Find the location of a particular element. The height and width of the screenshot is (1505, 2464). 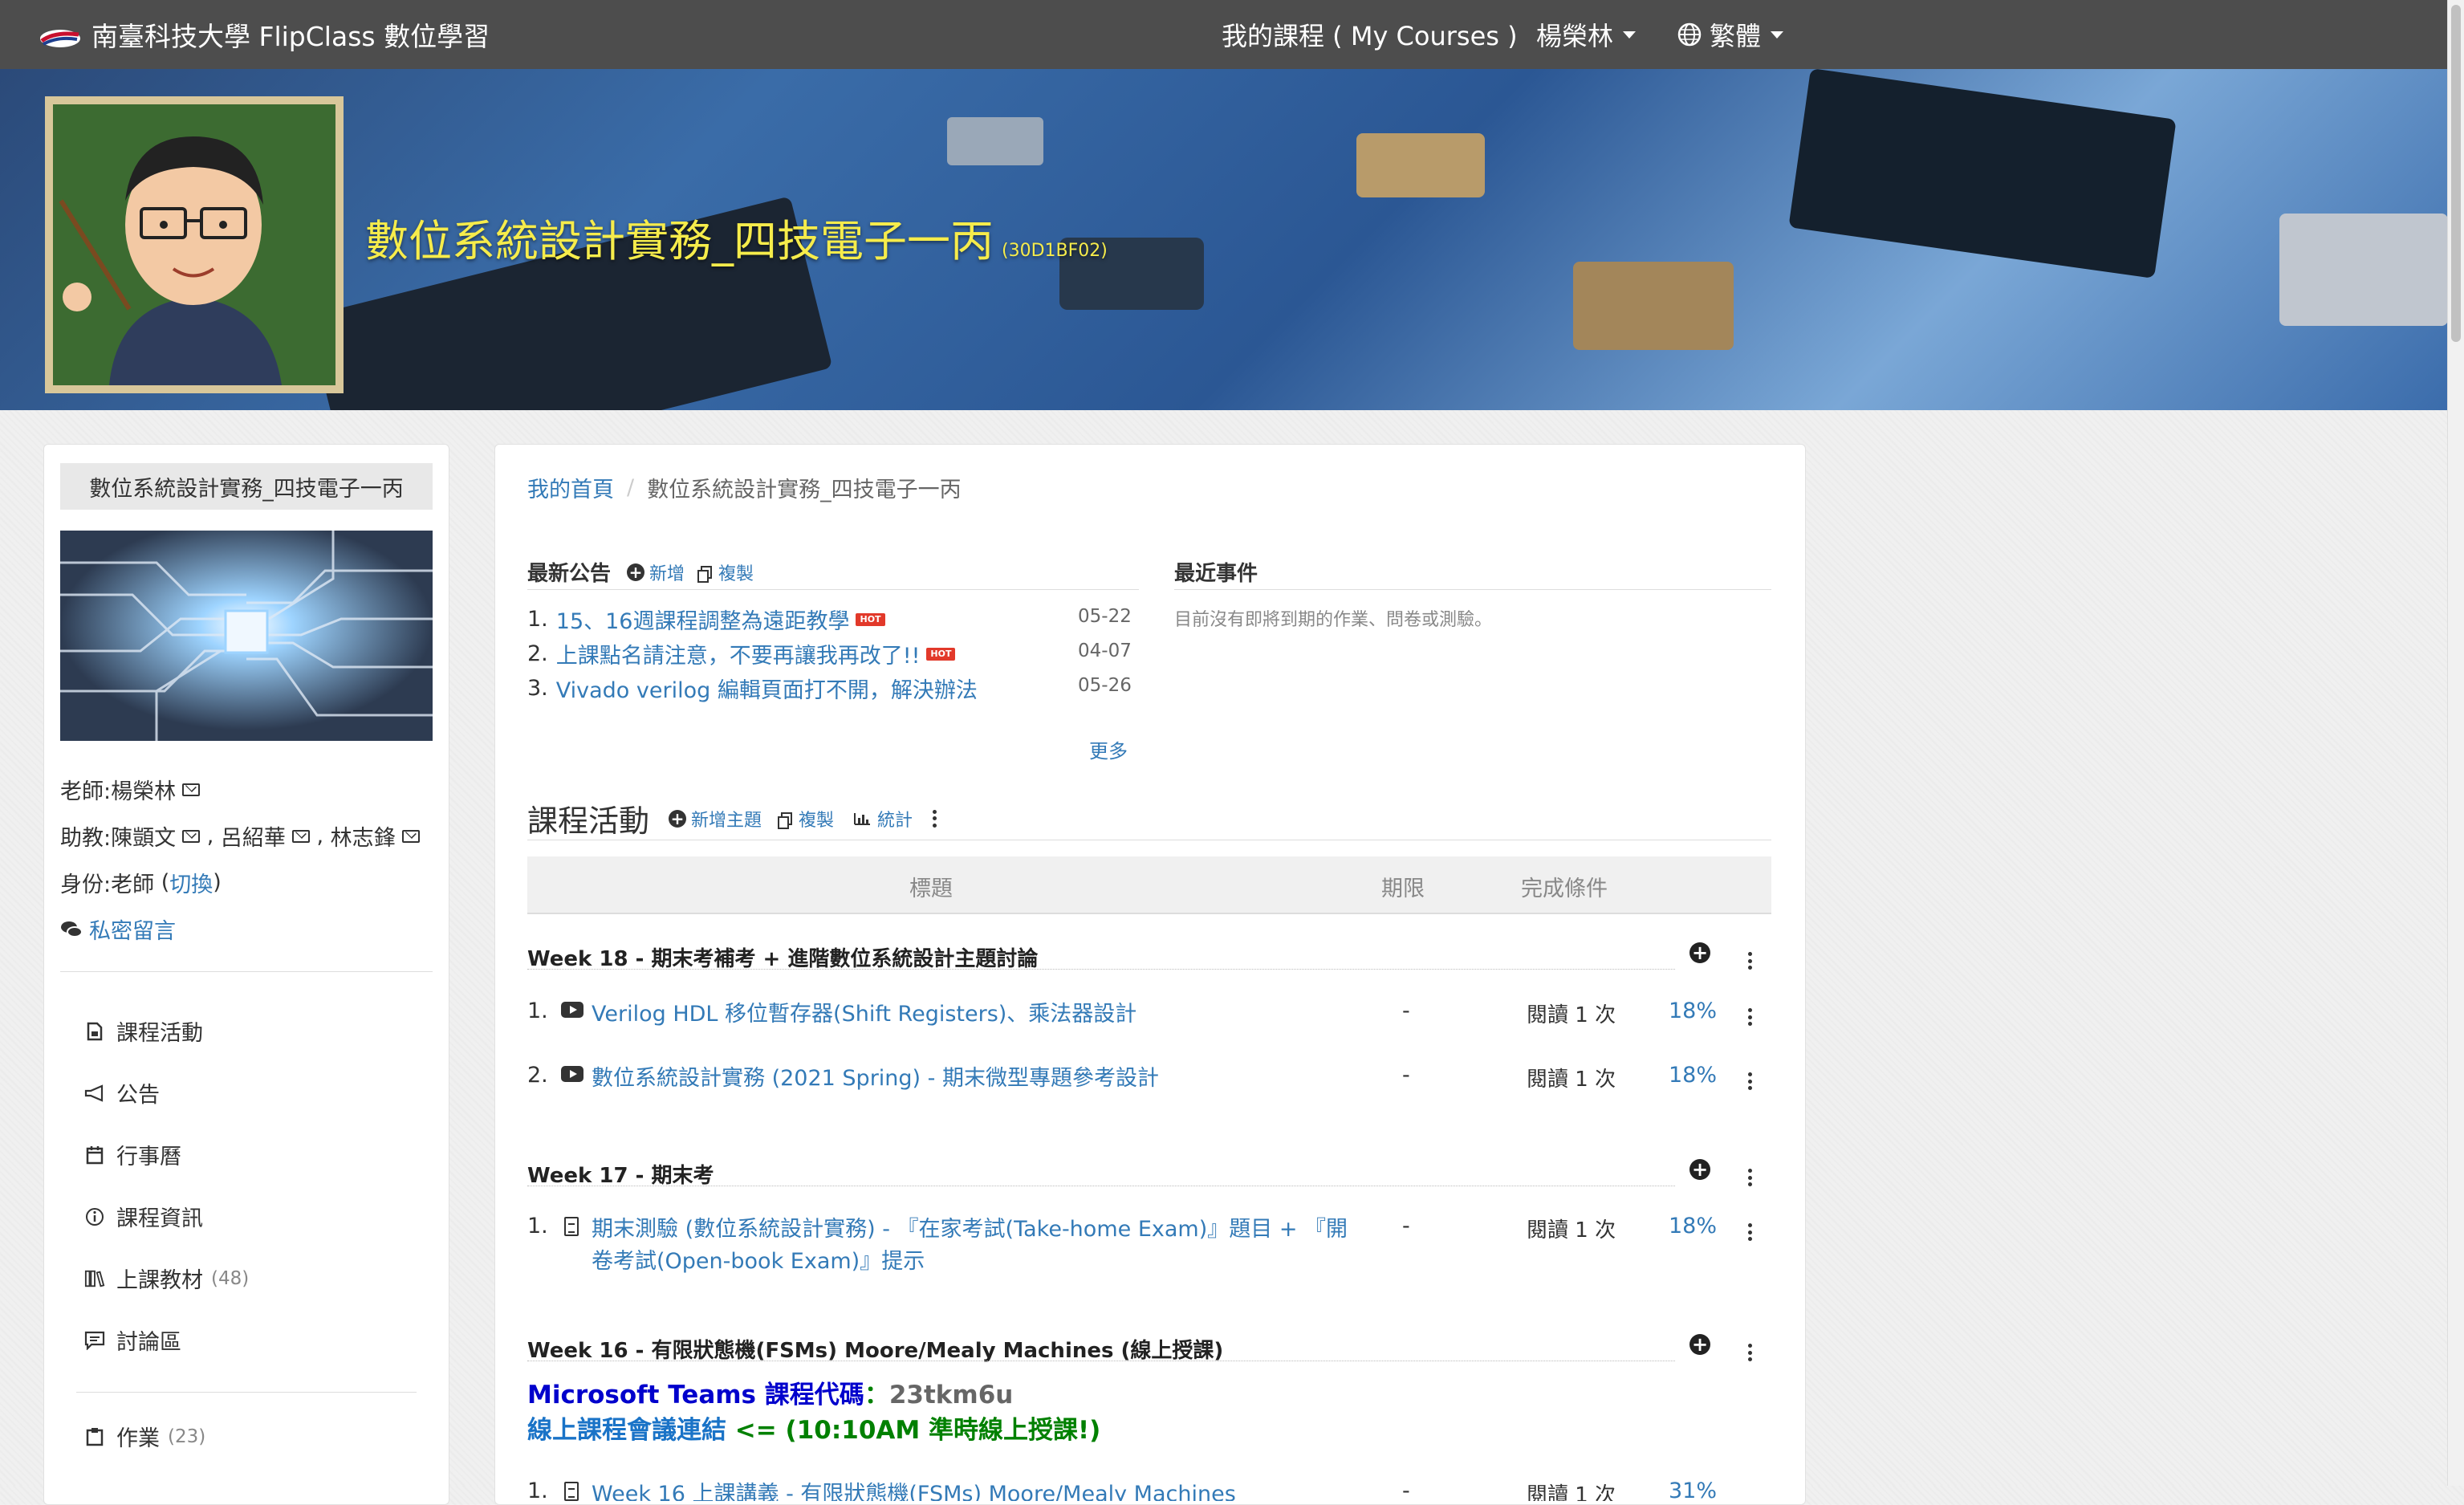

scrollbar-thumb is located at coordinates (2456, 173).